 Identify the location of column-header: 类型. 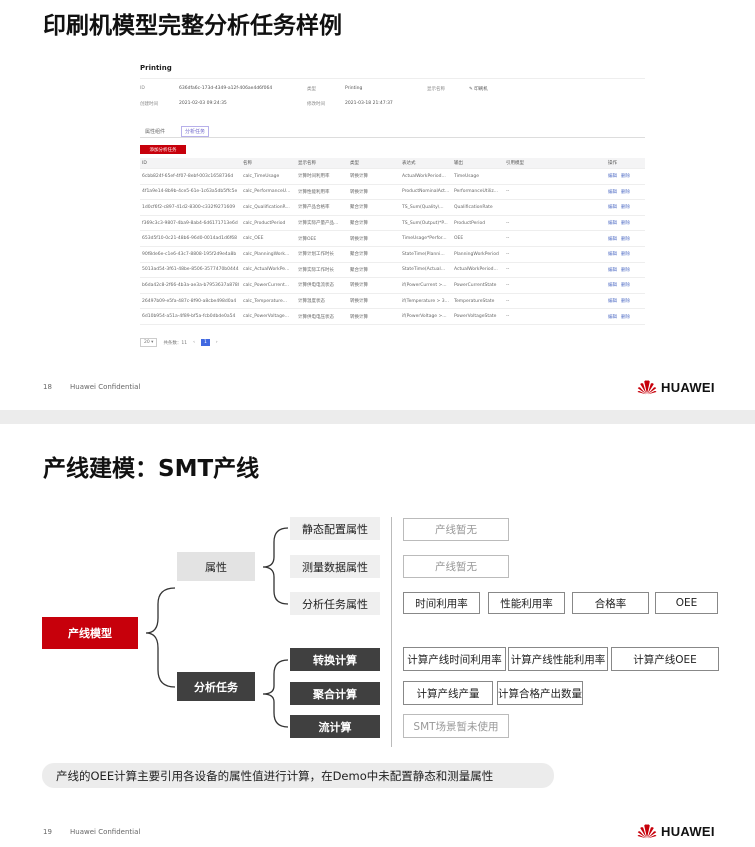
(354, 163).